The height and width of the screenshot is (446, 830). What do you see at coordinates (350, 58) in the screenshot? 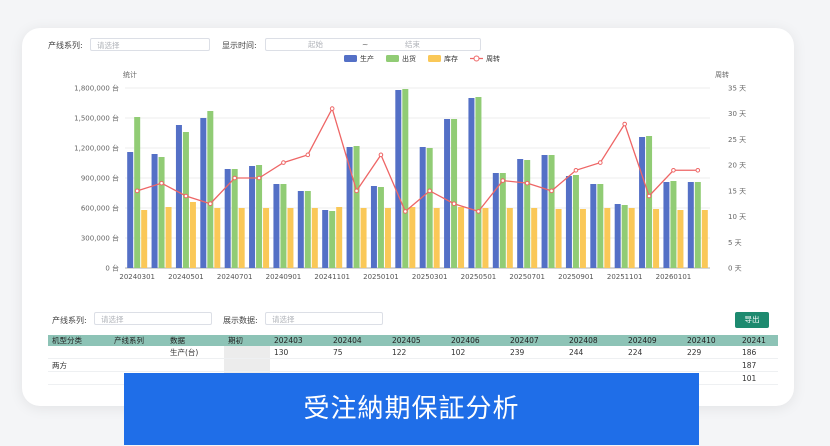
I see `legend-swatch-生产` at bounding box center [350, 58].